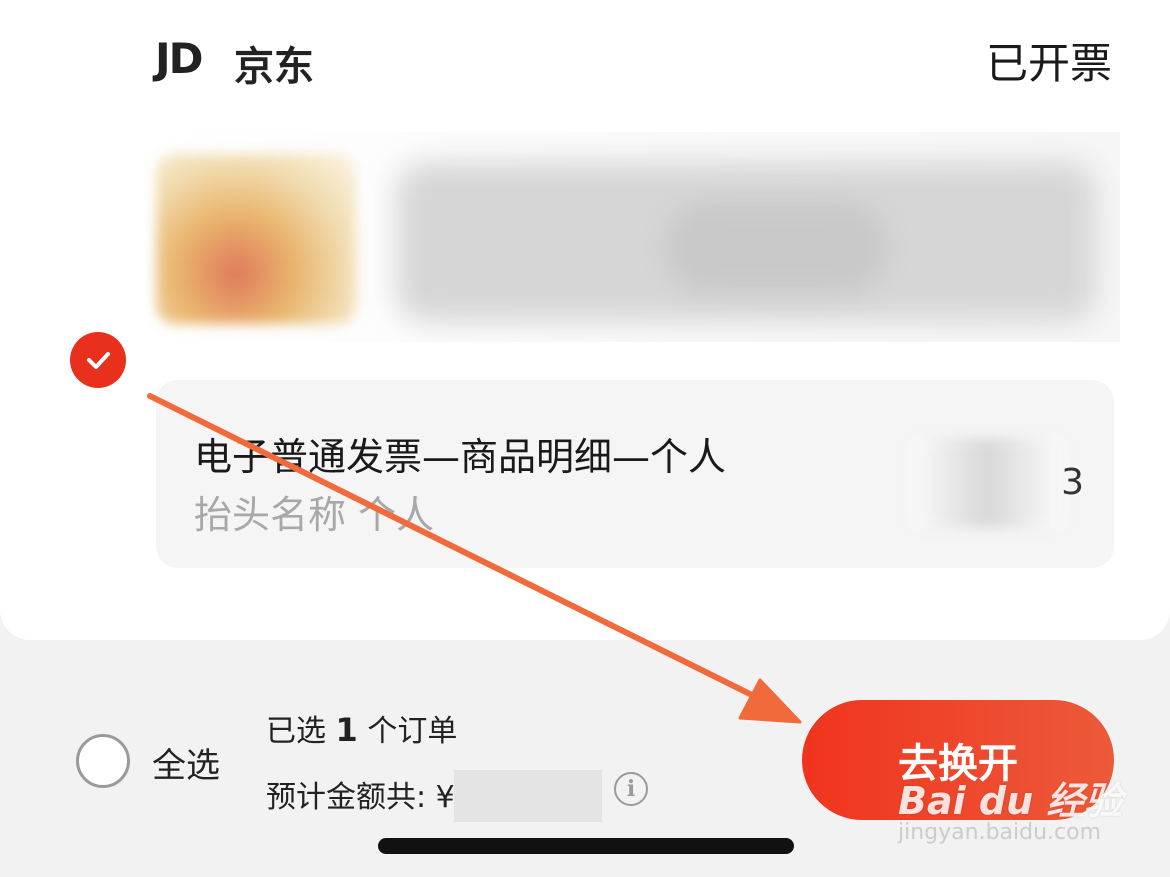 The width and height of the screenshot is (1170, 877). I want to click on selected-count-text: 已选 1 个订单, so click(361, 728).